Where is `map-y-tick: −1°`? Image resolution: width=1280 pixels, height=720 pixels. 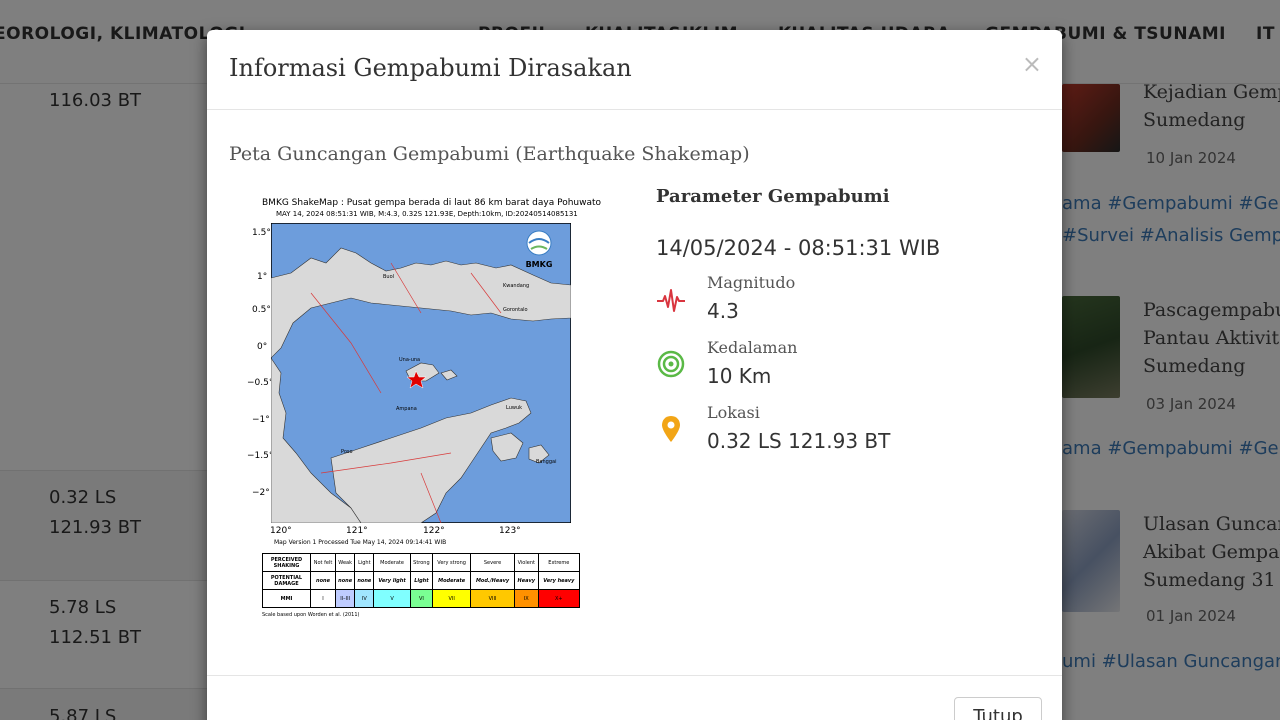
map-y-tick: −1° is located at coordinates (261, 420).